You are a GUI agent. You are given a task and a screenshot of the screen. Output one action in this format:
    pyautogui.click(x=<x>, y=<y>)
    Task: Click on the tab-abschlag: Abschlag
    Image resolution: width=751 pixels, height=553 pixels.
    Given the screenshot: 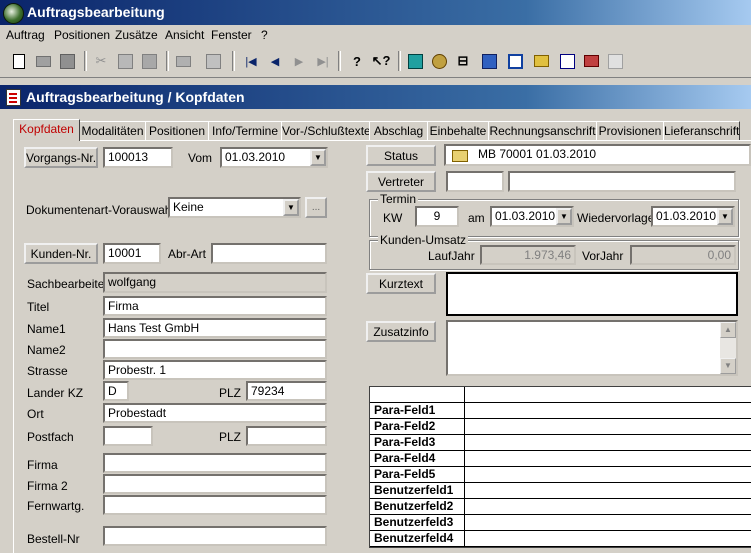 What is the action you would take?
    pyautogui.click(x=398, y=130)
    